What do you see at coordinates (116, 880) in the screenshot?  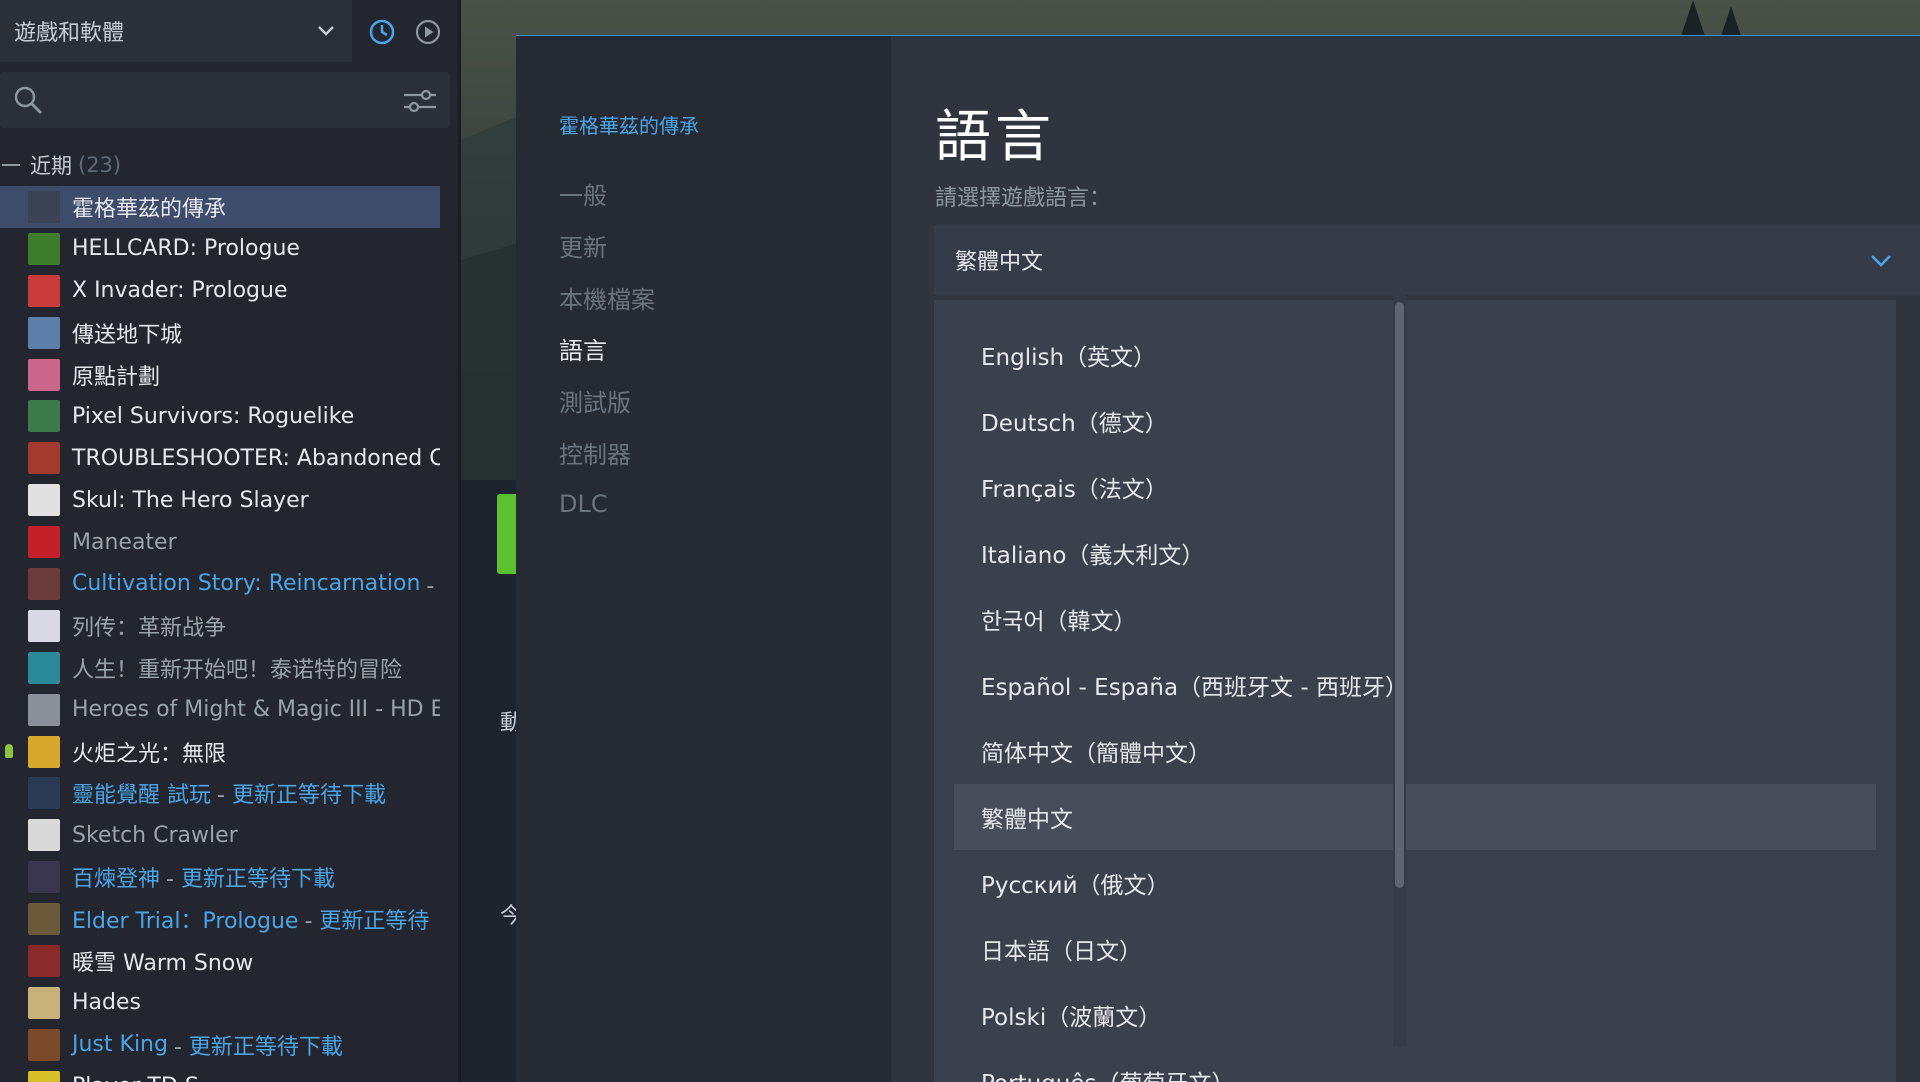 I see `game-name: 百煉登神` at bounding box center [116, 880].